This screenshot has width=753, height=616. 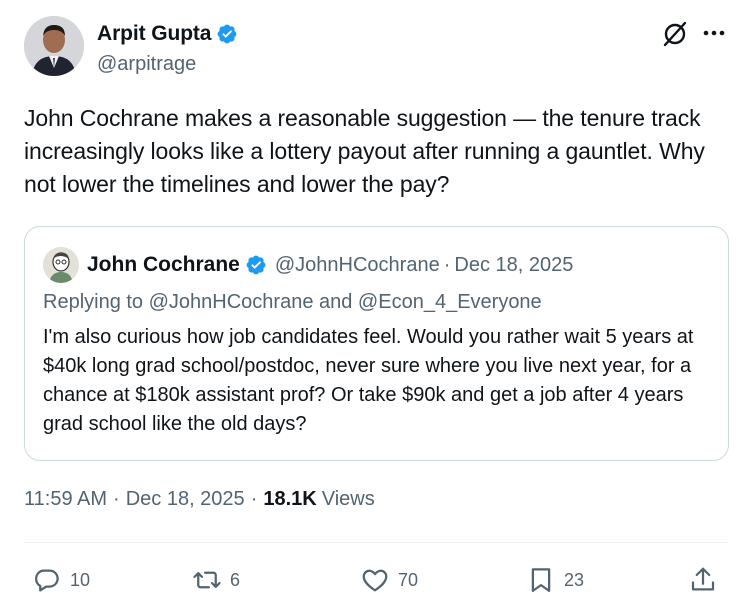 I want to click on bookmark-icon, so click(x=541, y=580).